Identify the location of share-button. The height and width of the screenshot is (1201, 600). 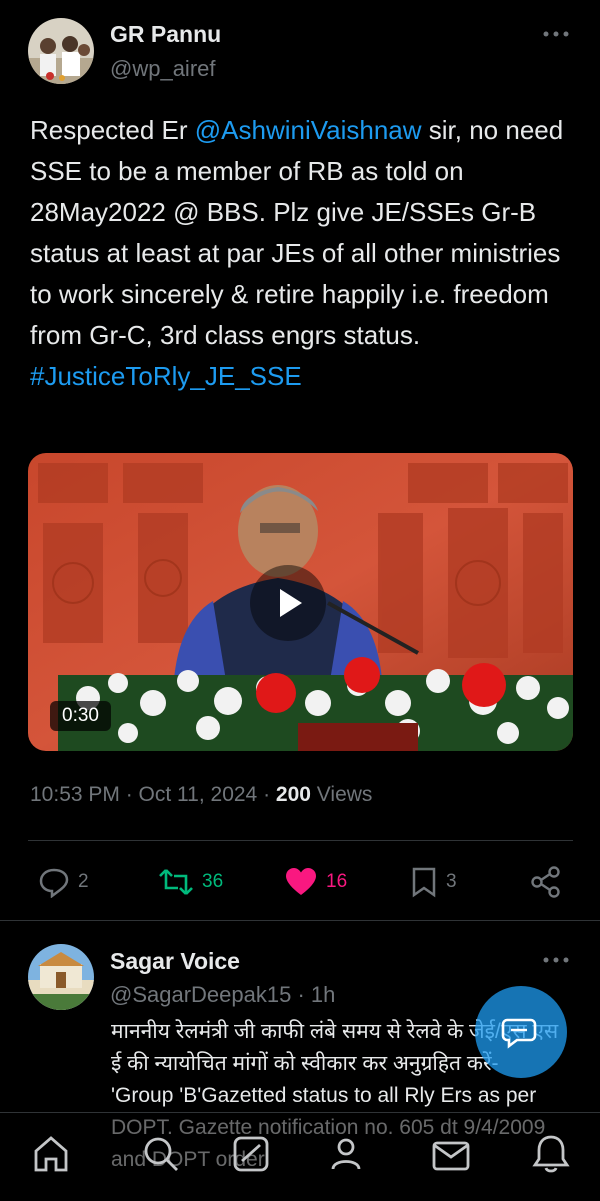
(546, 882).